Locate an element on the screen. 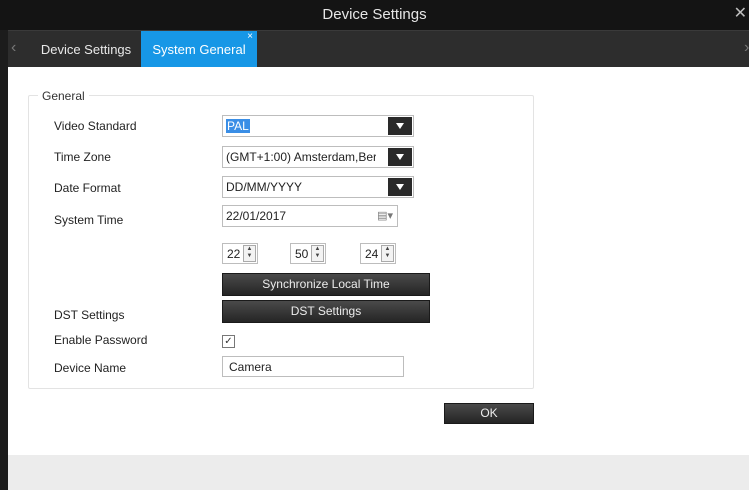 The image size is (749, 490). device-name-value: Camera is located at coordinates (250, 367).